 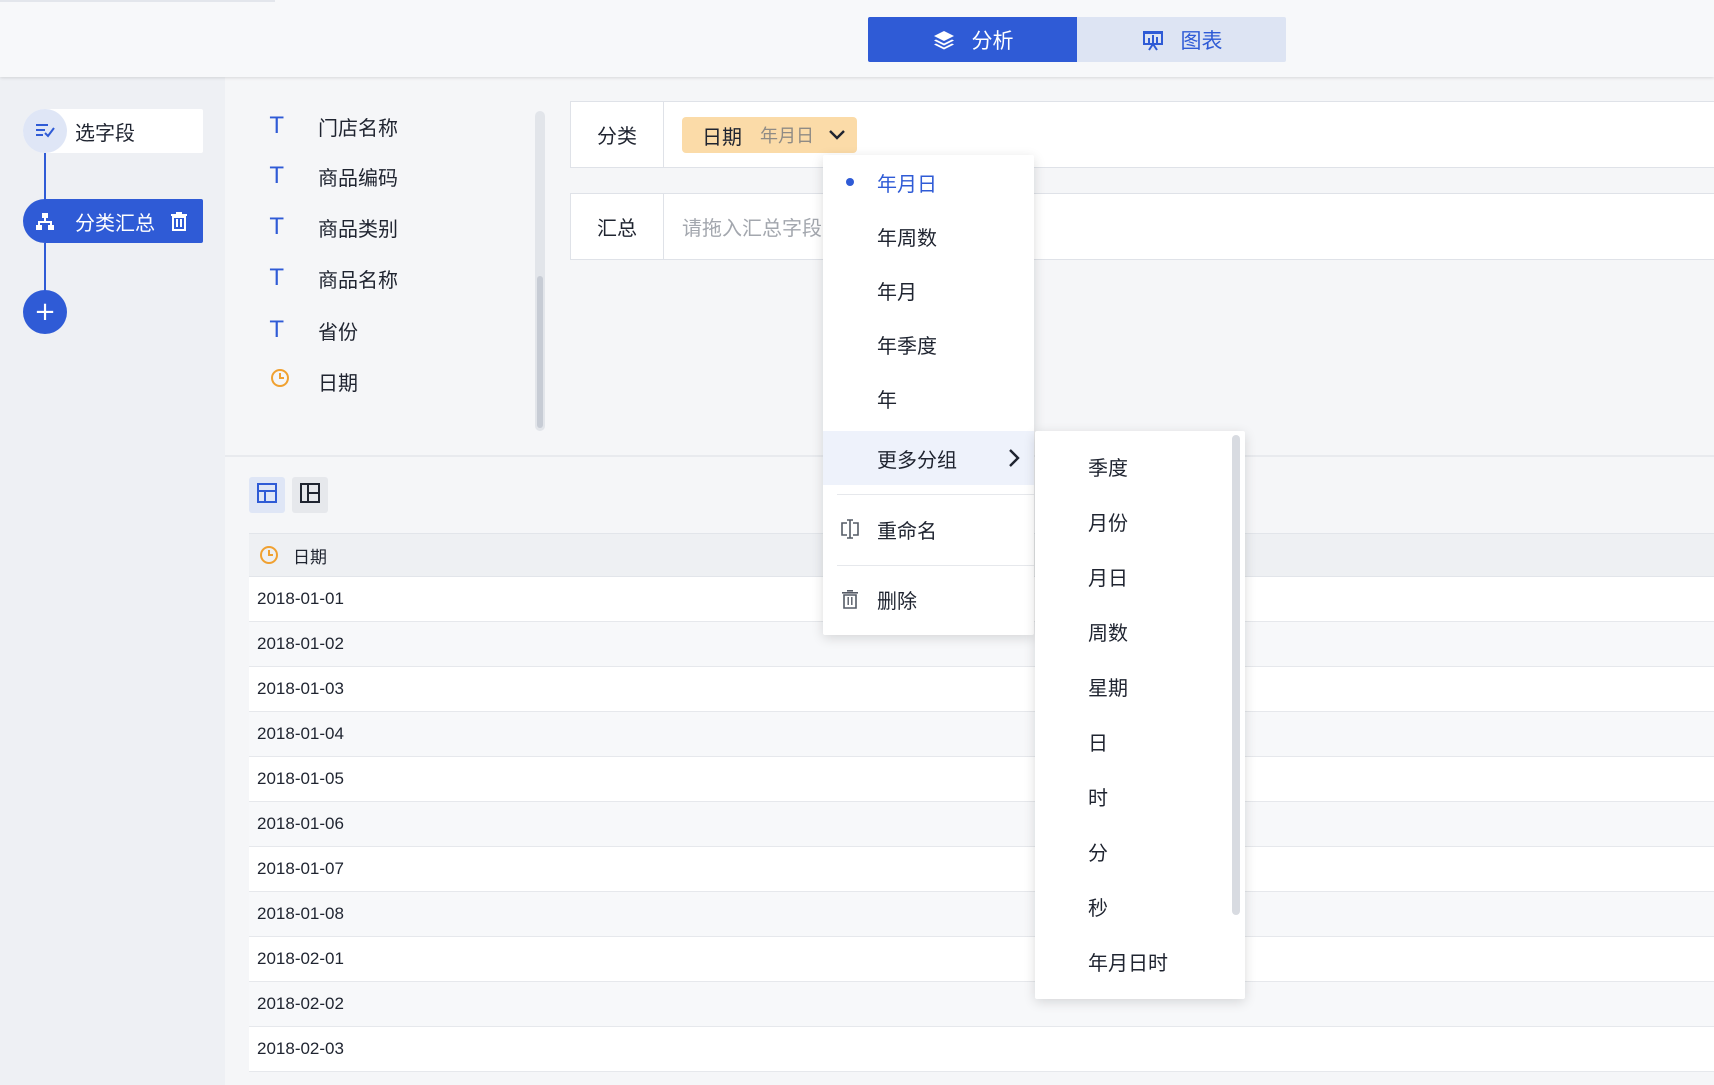 What do you see at coordinates (314, 381) in the screenshot?
I see `field-item: 日期` at bounding box center [314, 381].